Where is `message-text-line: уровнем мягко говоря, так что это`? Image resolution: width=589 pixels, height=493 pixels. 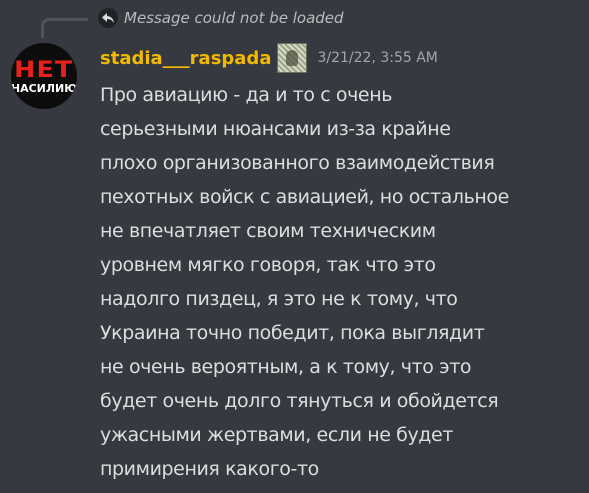
message-text-line: уровнем мягко говоря, так что это is located at coordinates (268, 265).